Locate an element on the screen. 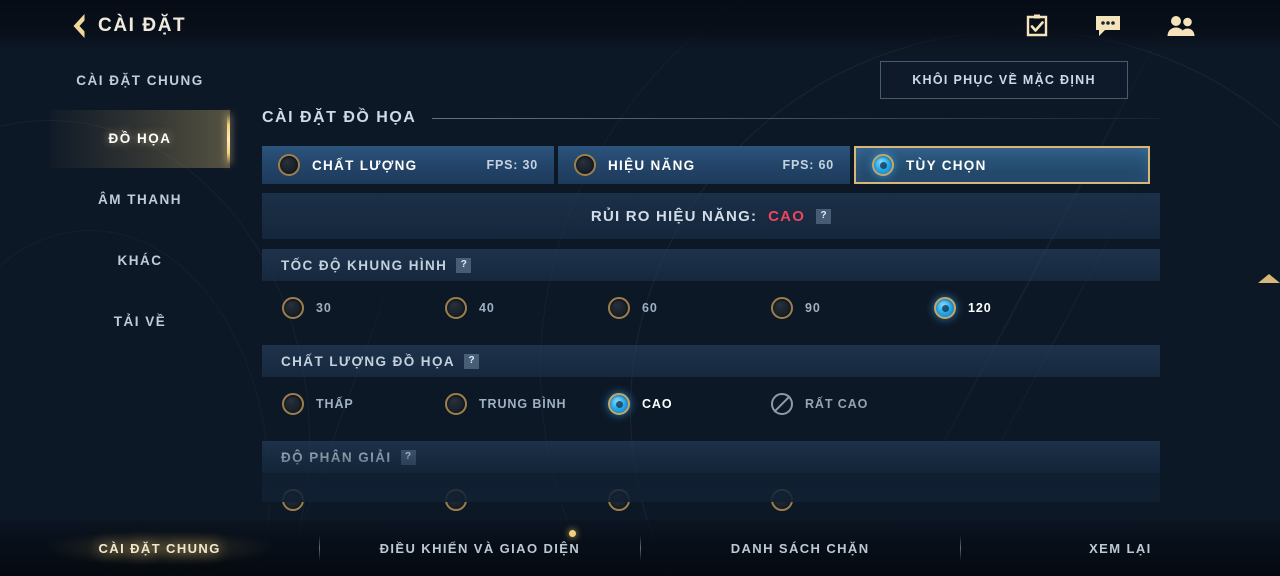  option-row is located at coordinates (711, 500).